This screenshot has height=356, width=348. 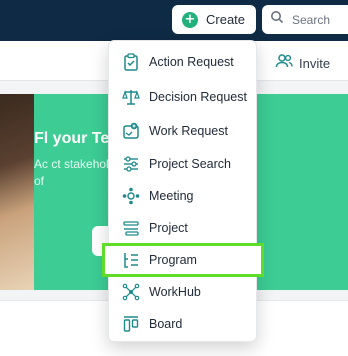 I want to click on profile-photo, so click(x=17, y=192).